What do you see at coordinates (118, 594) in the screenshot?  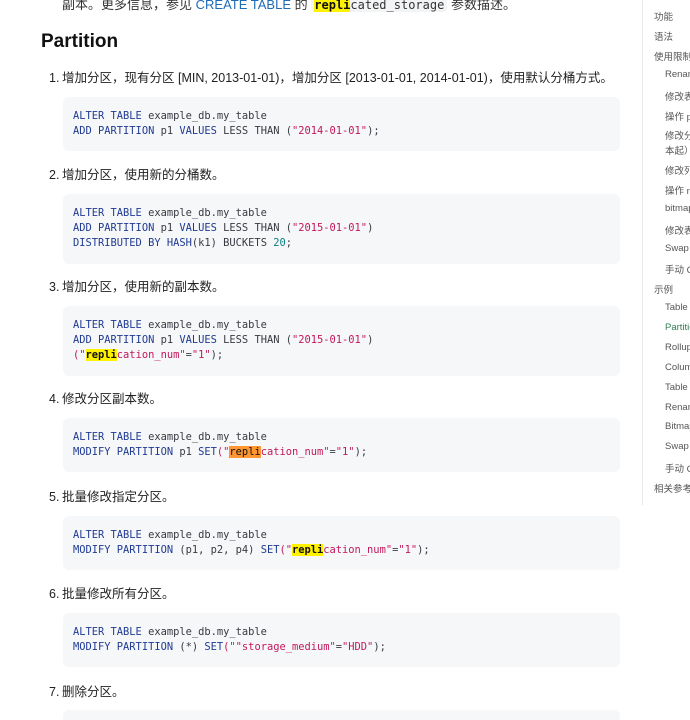 I see `step-text: 批量修改所有分区。` at bounding box center [118, 594].